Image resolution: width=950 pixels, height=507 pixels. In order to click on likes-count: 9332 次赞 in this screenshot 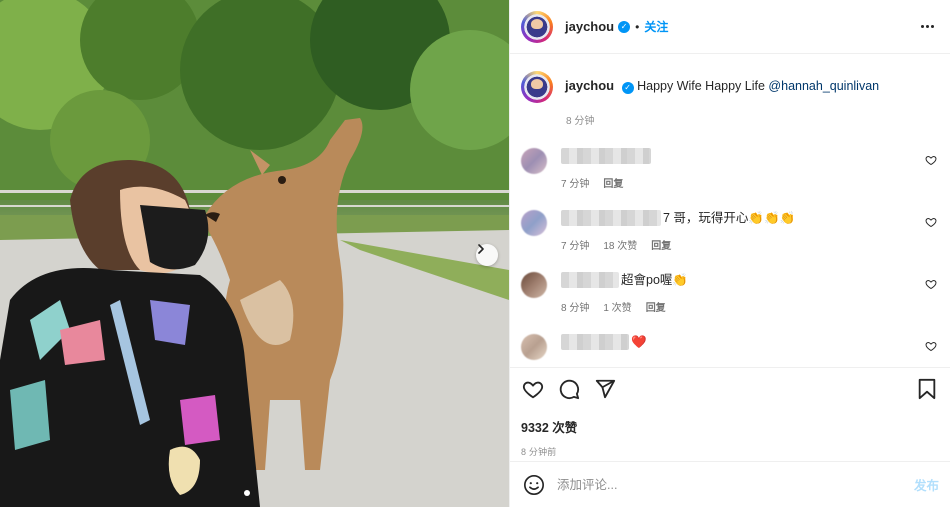, I will do `click(730, 426)`.